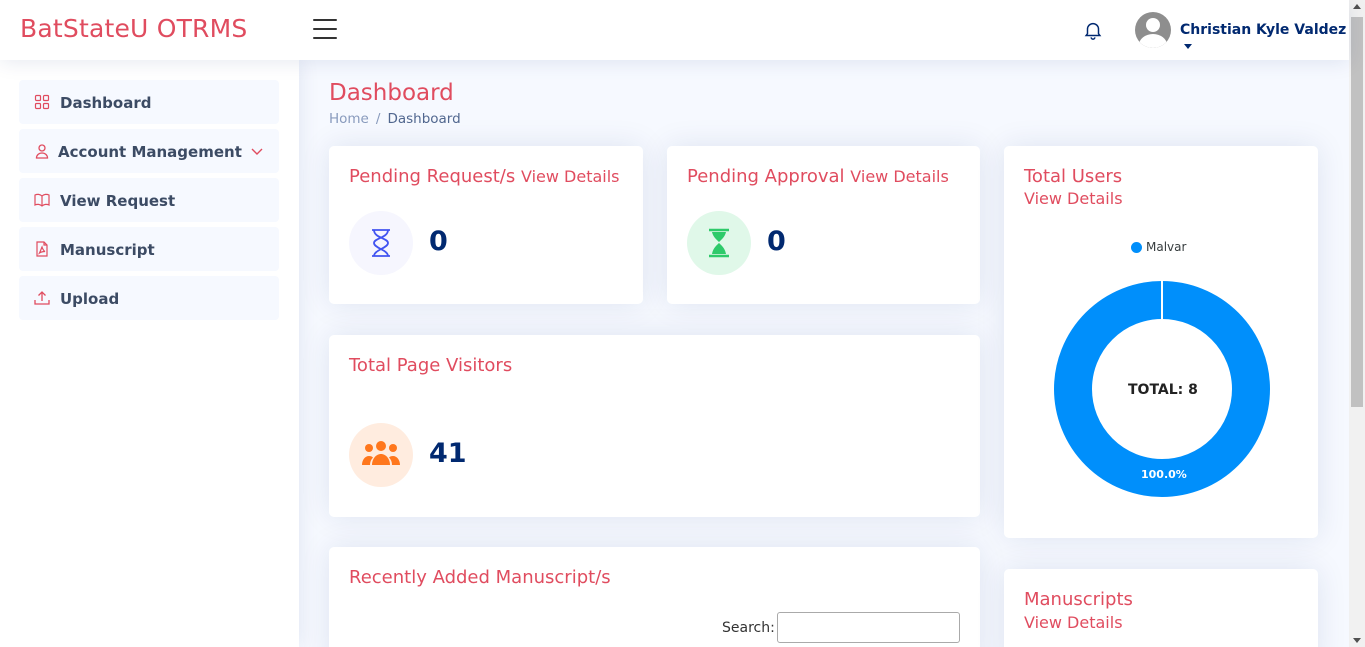  Describe the element at coordinates (486, 225) in the screenshot. I see `pending-requests-card: Pending Request/s View Details 0` at that location.